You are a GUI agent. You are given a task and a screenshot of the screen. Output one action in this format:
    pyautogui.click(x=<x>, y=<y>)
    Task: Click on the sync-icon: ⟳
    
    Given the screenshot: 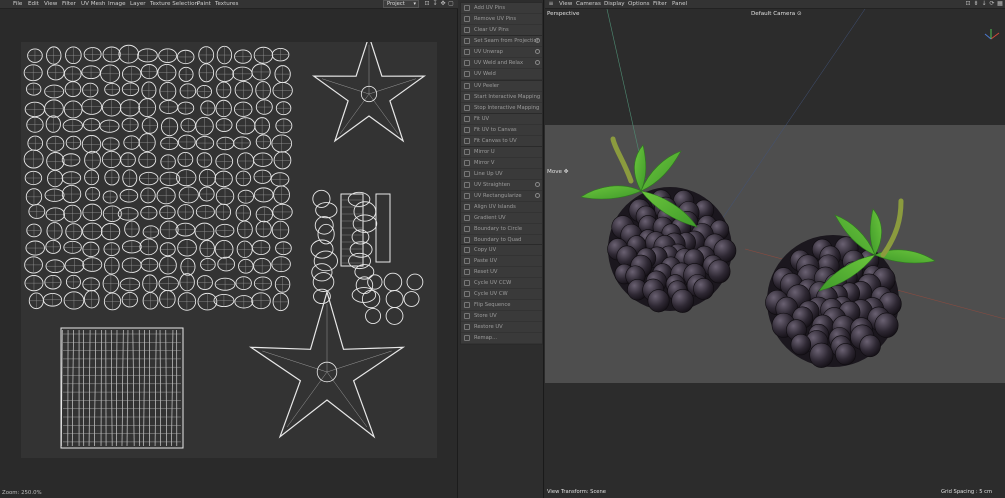 What is the action you would take?
    pyautogui.click(x=992, y=4)
    